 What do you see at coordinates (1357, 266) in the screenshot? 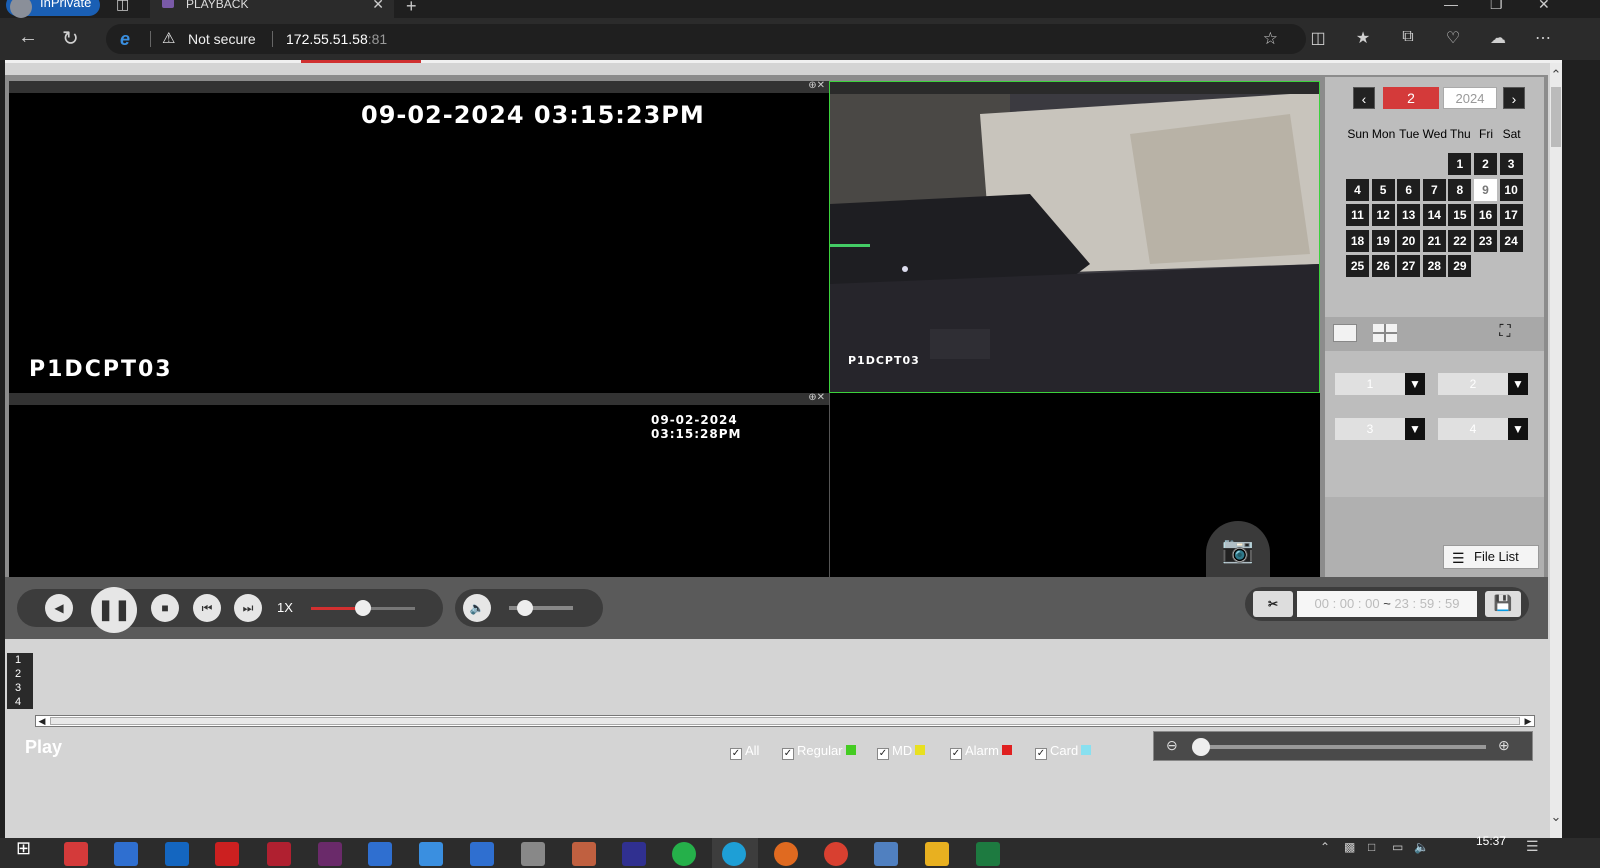
I see `calendar-day: 25` at bounding box center [1357, 266].